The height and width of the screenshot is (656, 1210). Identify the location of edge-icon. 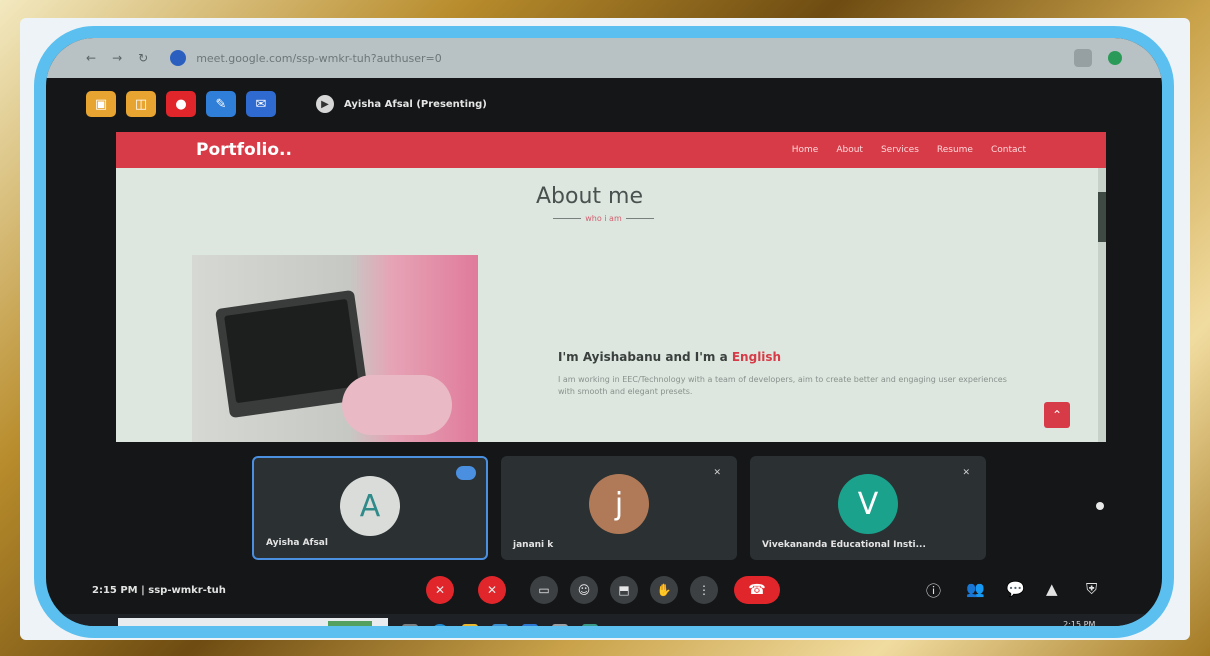
(440, 625).